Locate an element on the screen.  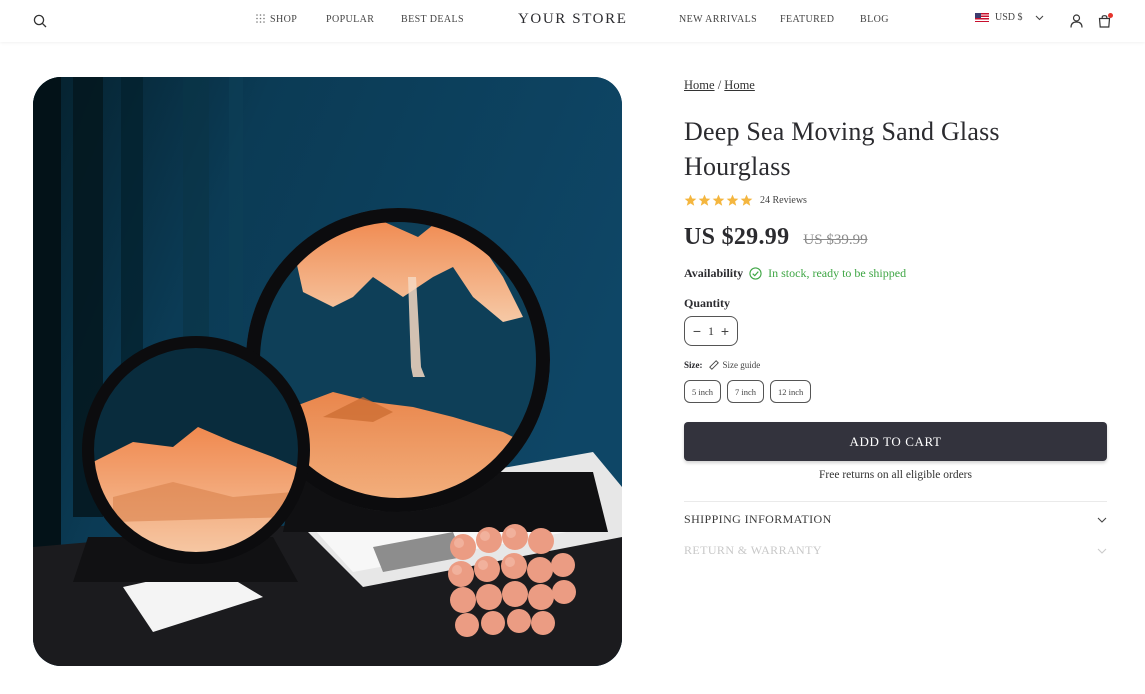
quantity-stepper: − + is located at coordinates (711, 331).